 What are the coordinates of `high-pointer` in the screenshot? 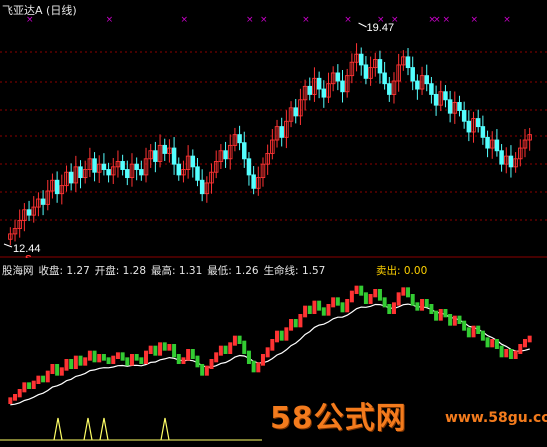 It's located at (362, 25).